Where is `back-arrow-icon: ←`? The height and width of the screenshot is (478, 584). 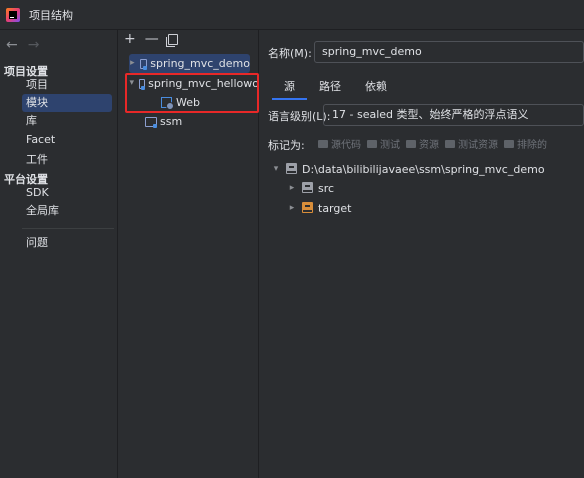 back-arrow-icon: ← is located at coordinates (12, 45).